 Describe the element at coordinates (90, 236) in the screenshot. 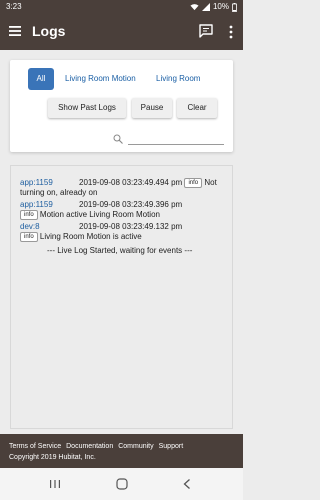

I see `log-message: Living Room Motion is active` at that location.